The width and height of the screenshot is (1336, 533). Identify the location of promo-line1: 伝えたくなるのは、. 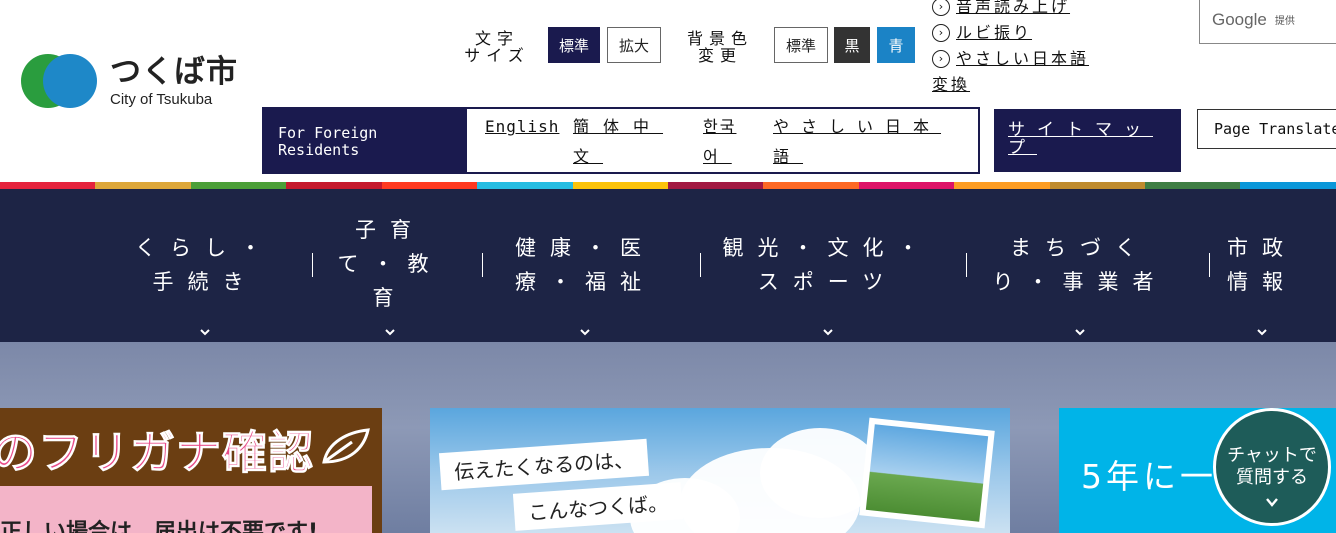
(544, 464).